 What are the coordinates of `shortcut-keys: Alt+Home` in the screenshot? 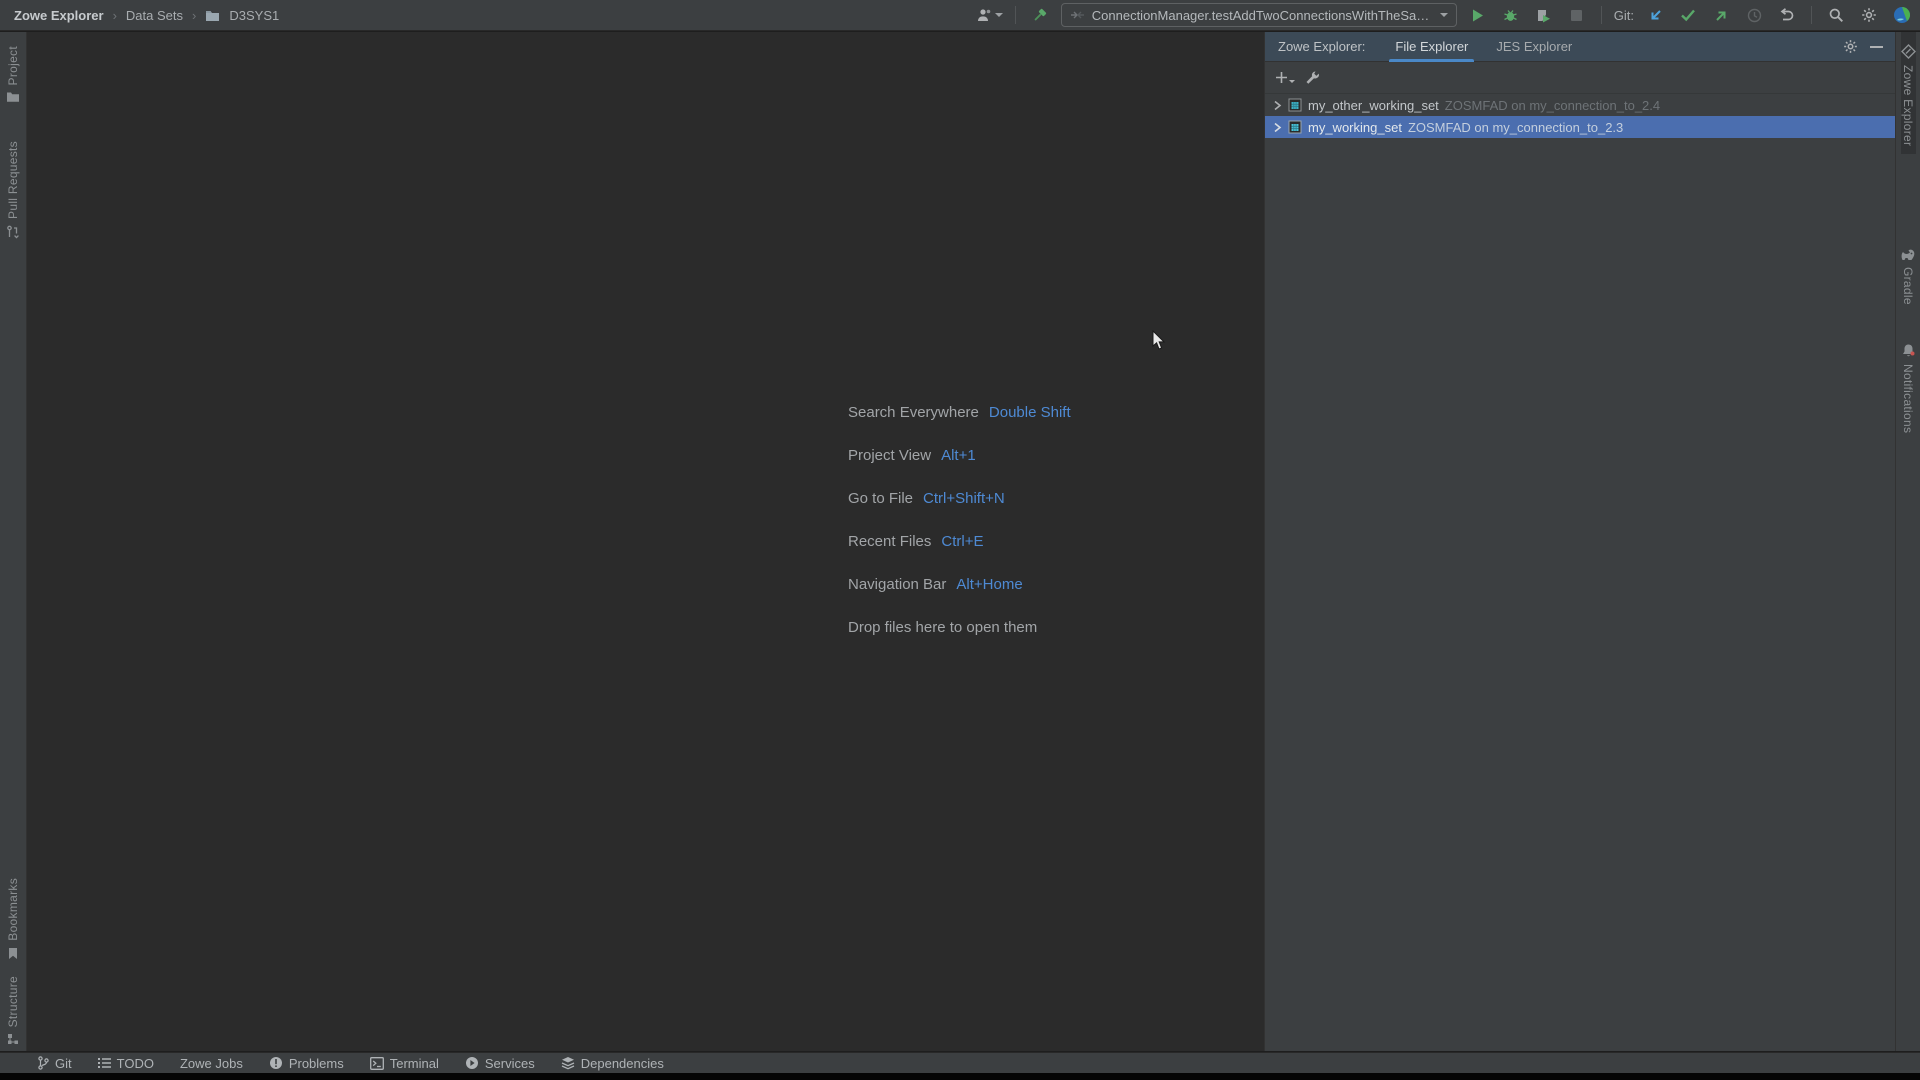 It's located at (989, 584).